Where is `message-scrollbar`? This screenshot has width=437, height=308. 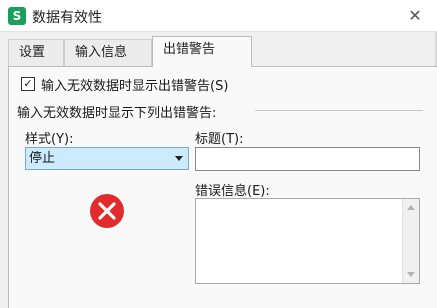 message-scrollbar is located at coordinates (410, 241).